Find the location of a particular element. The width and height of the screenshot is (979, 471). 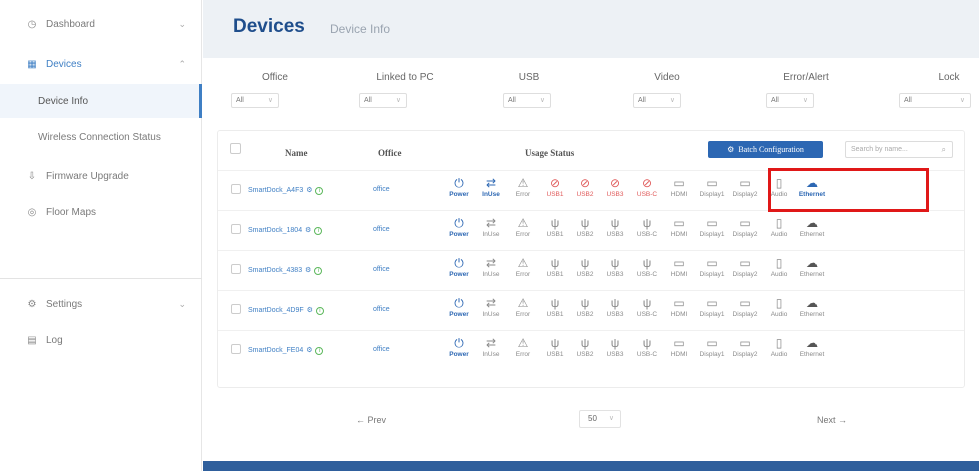

status-4: ψ USB2 is located at coordinates (585, 307).